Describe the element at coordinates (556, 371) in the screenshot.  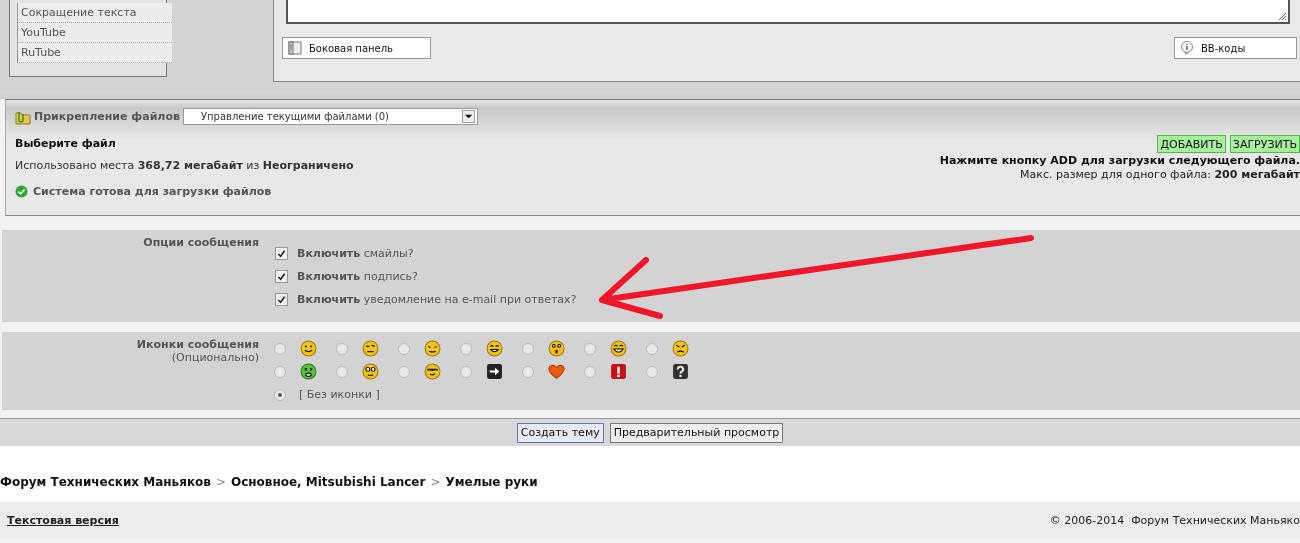
I see `heart-icon` at that location.